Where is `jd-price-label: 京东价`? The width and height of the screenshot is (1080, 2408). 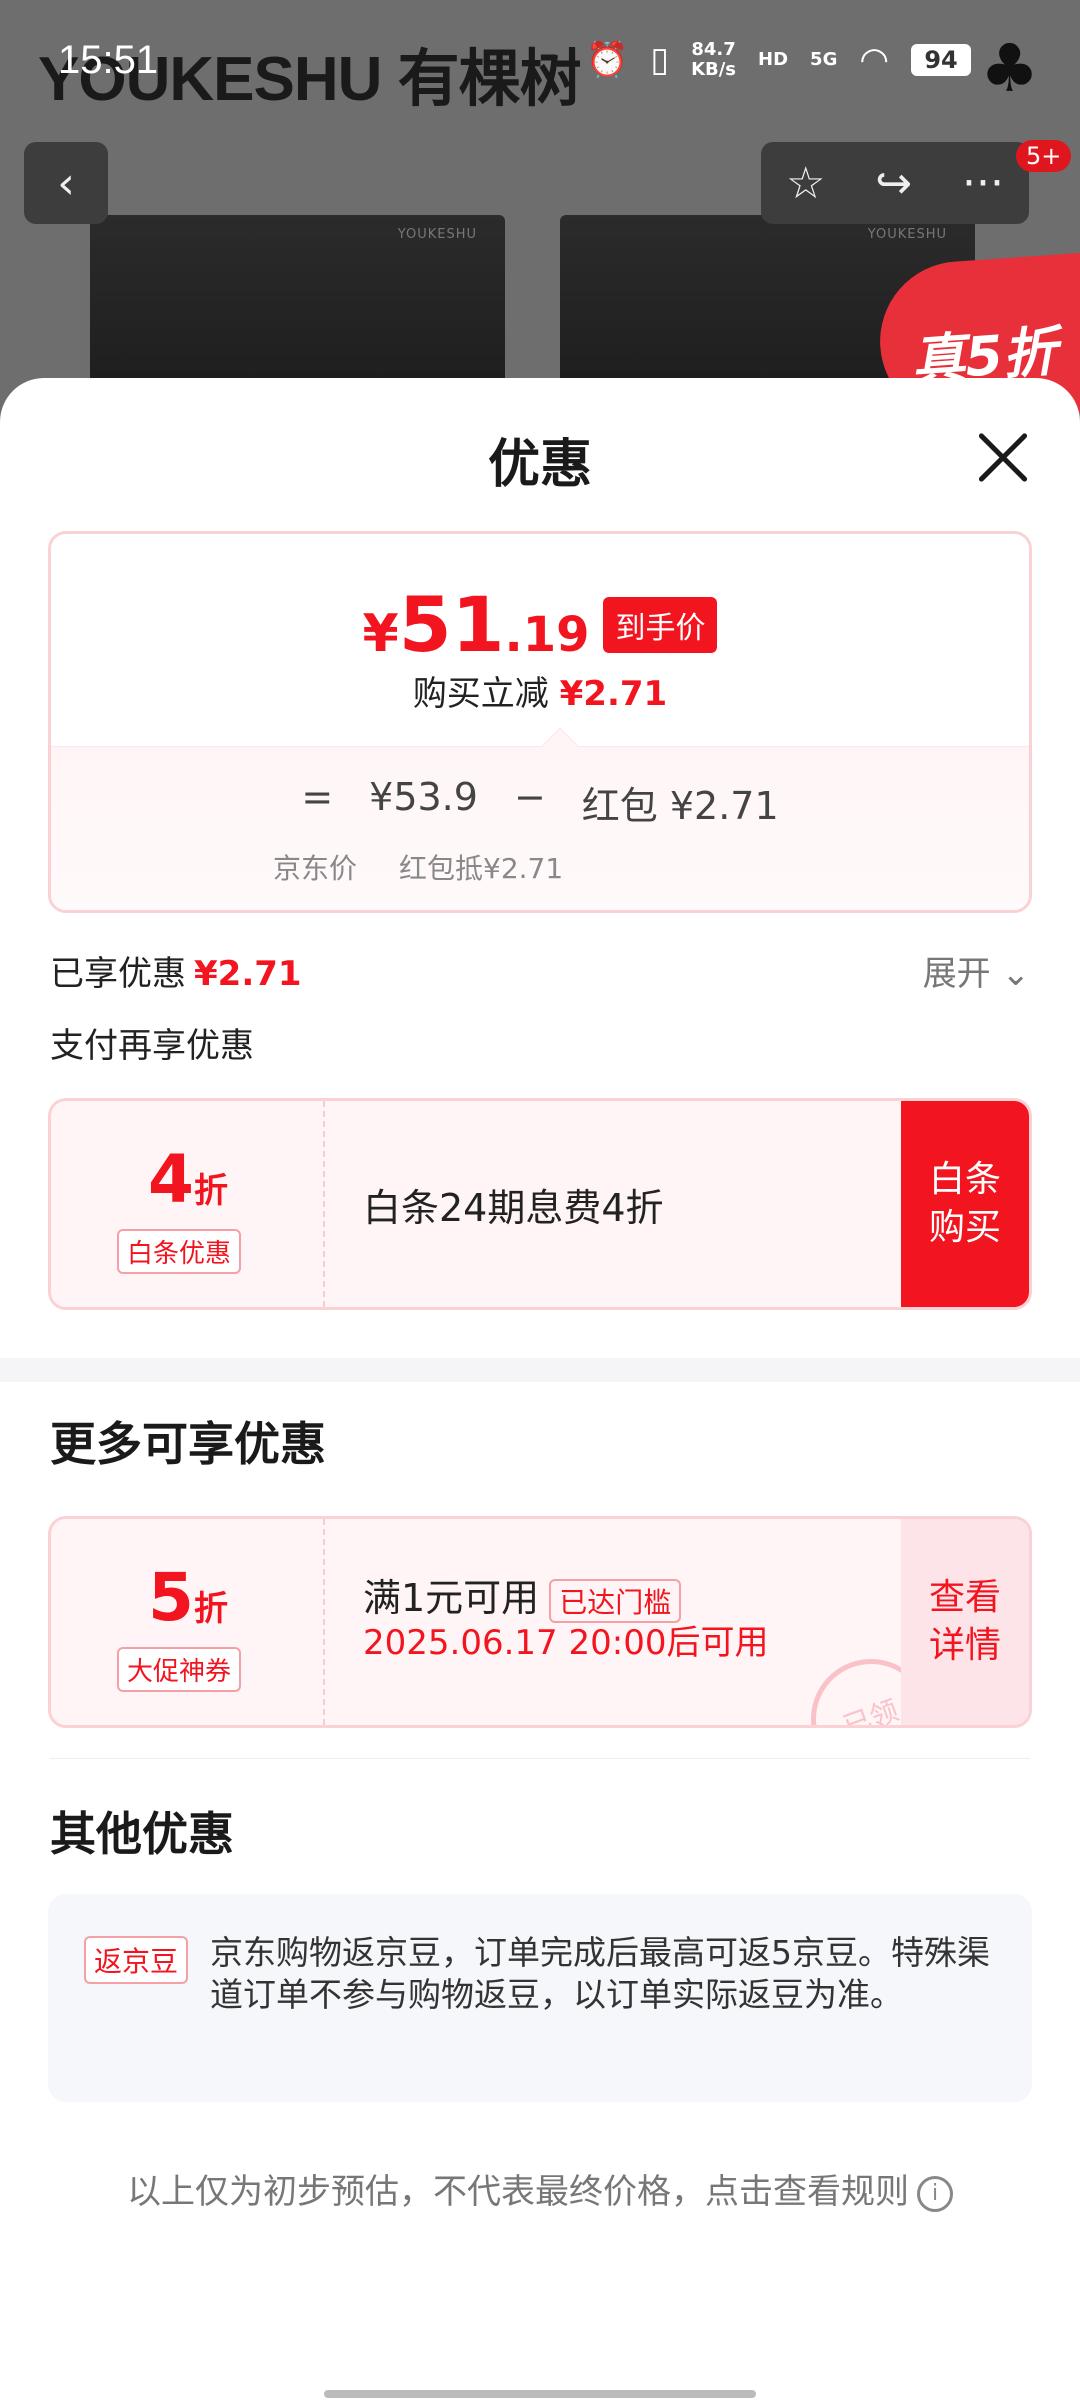 jd-price-label: 京东价 is located at coordinates (315, 868).